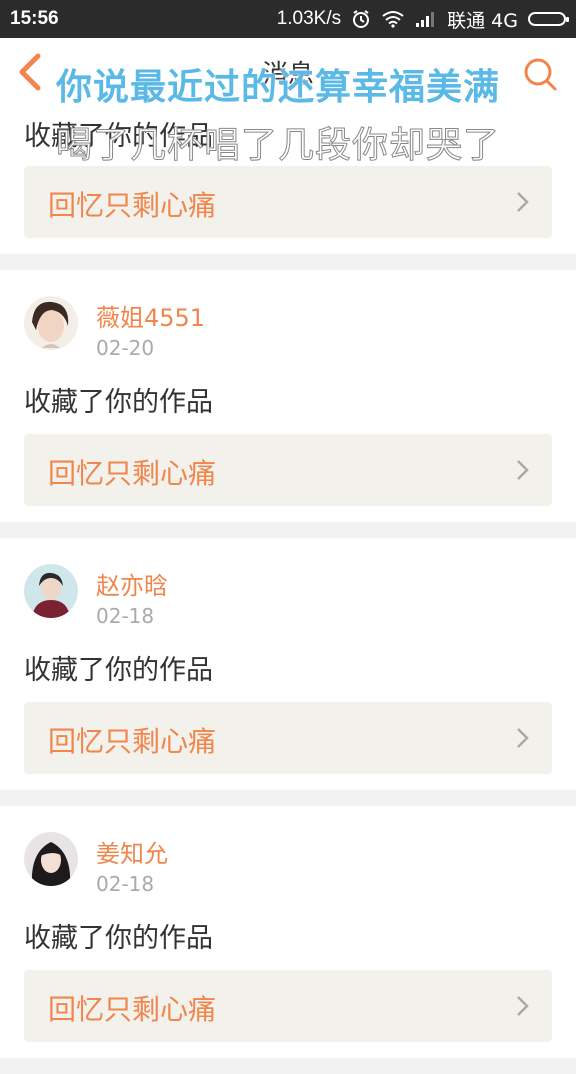 The image size is (576, 1074). Describe the element at coordinates (309, 18) in the screenshot. I see `net-speed: 1.03K/s` at that location.